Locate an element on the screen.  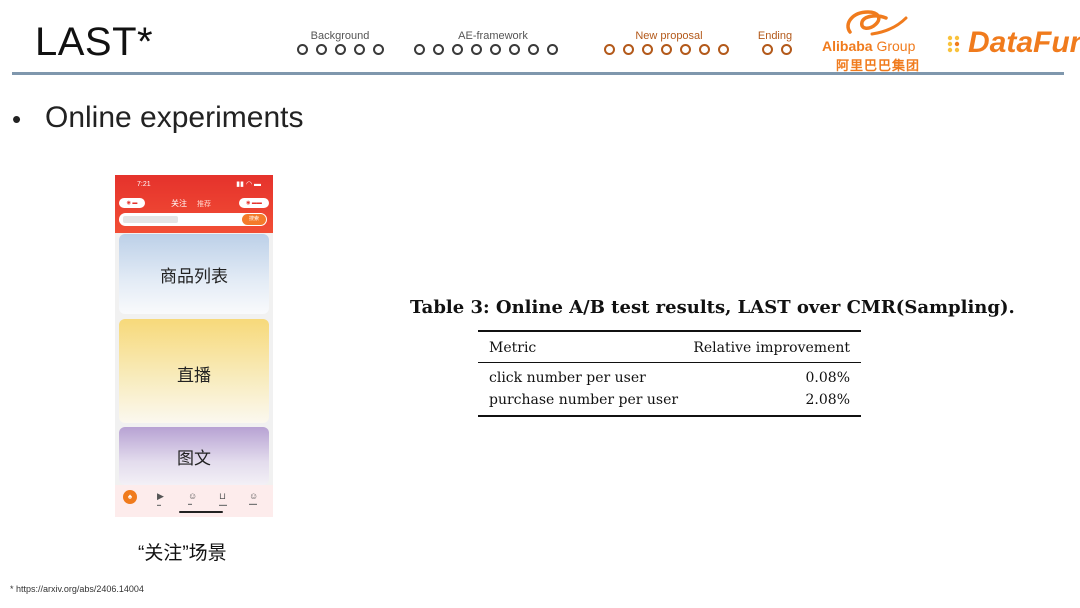
section-label-background: Background is located at coordinates (340, 36).